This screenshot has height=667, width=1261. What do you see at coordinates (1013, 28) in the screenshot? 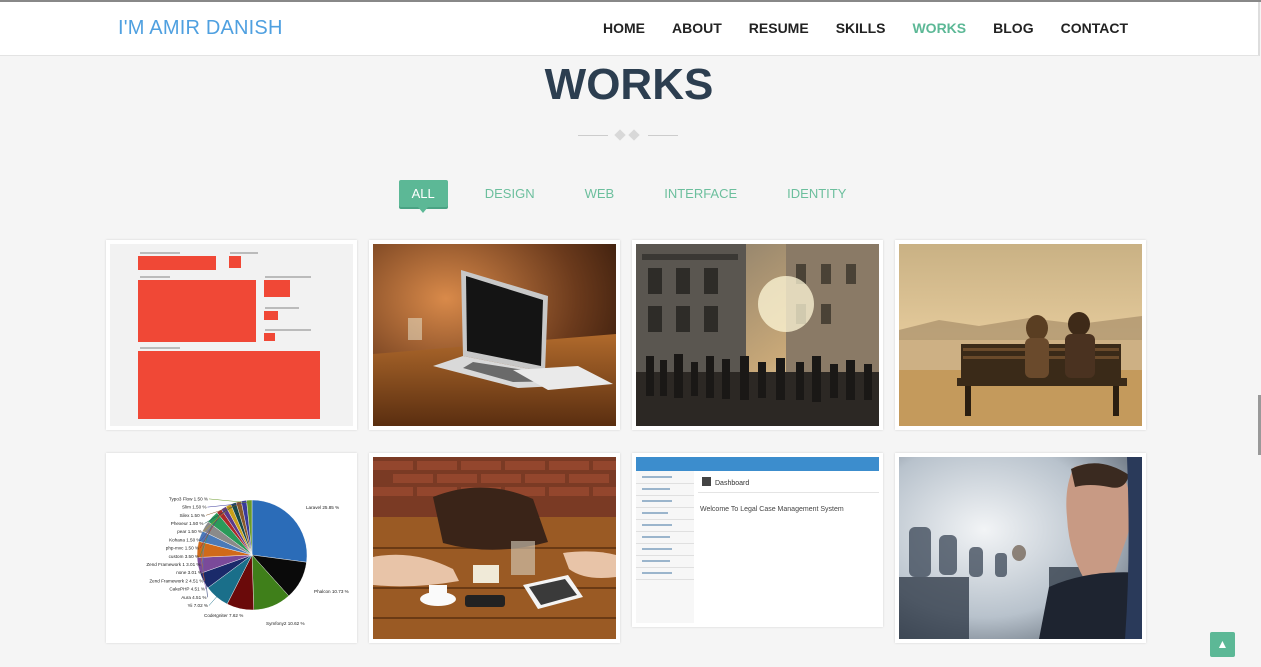
I see `nav-blog: BLOG` at bounding box center [1013, 28].